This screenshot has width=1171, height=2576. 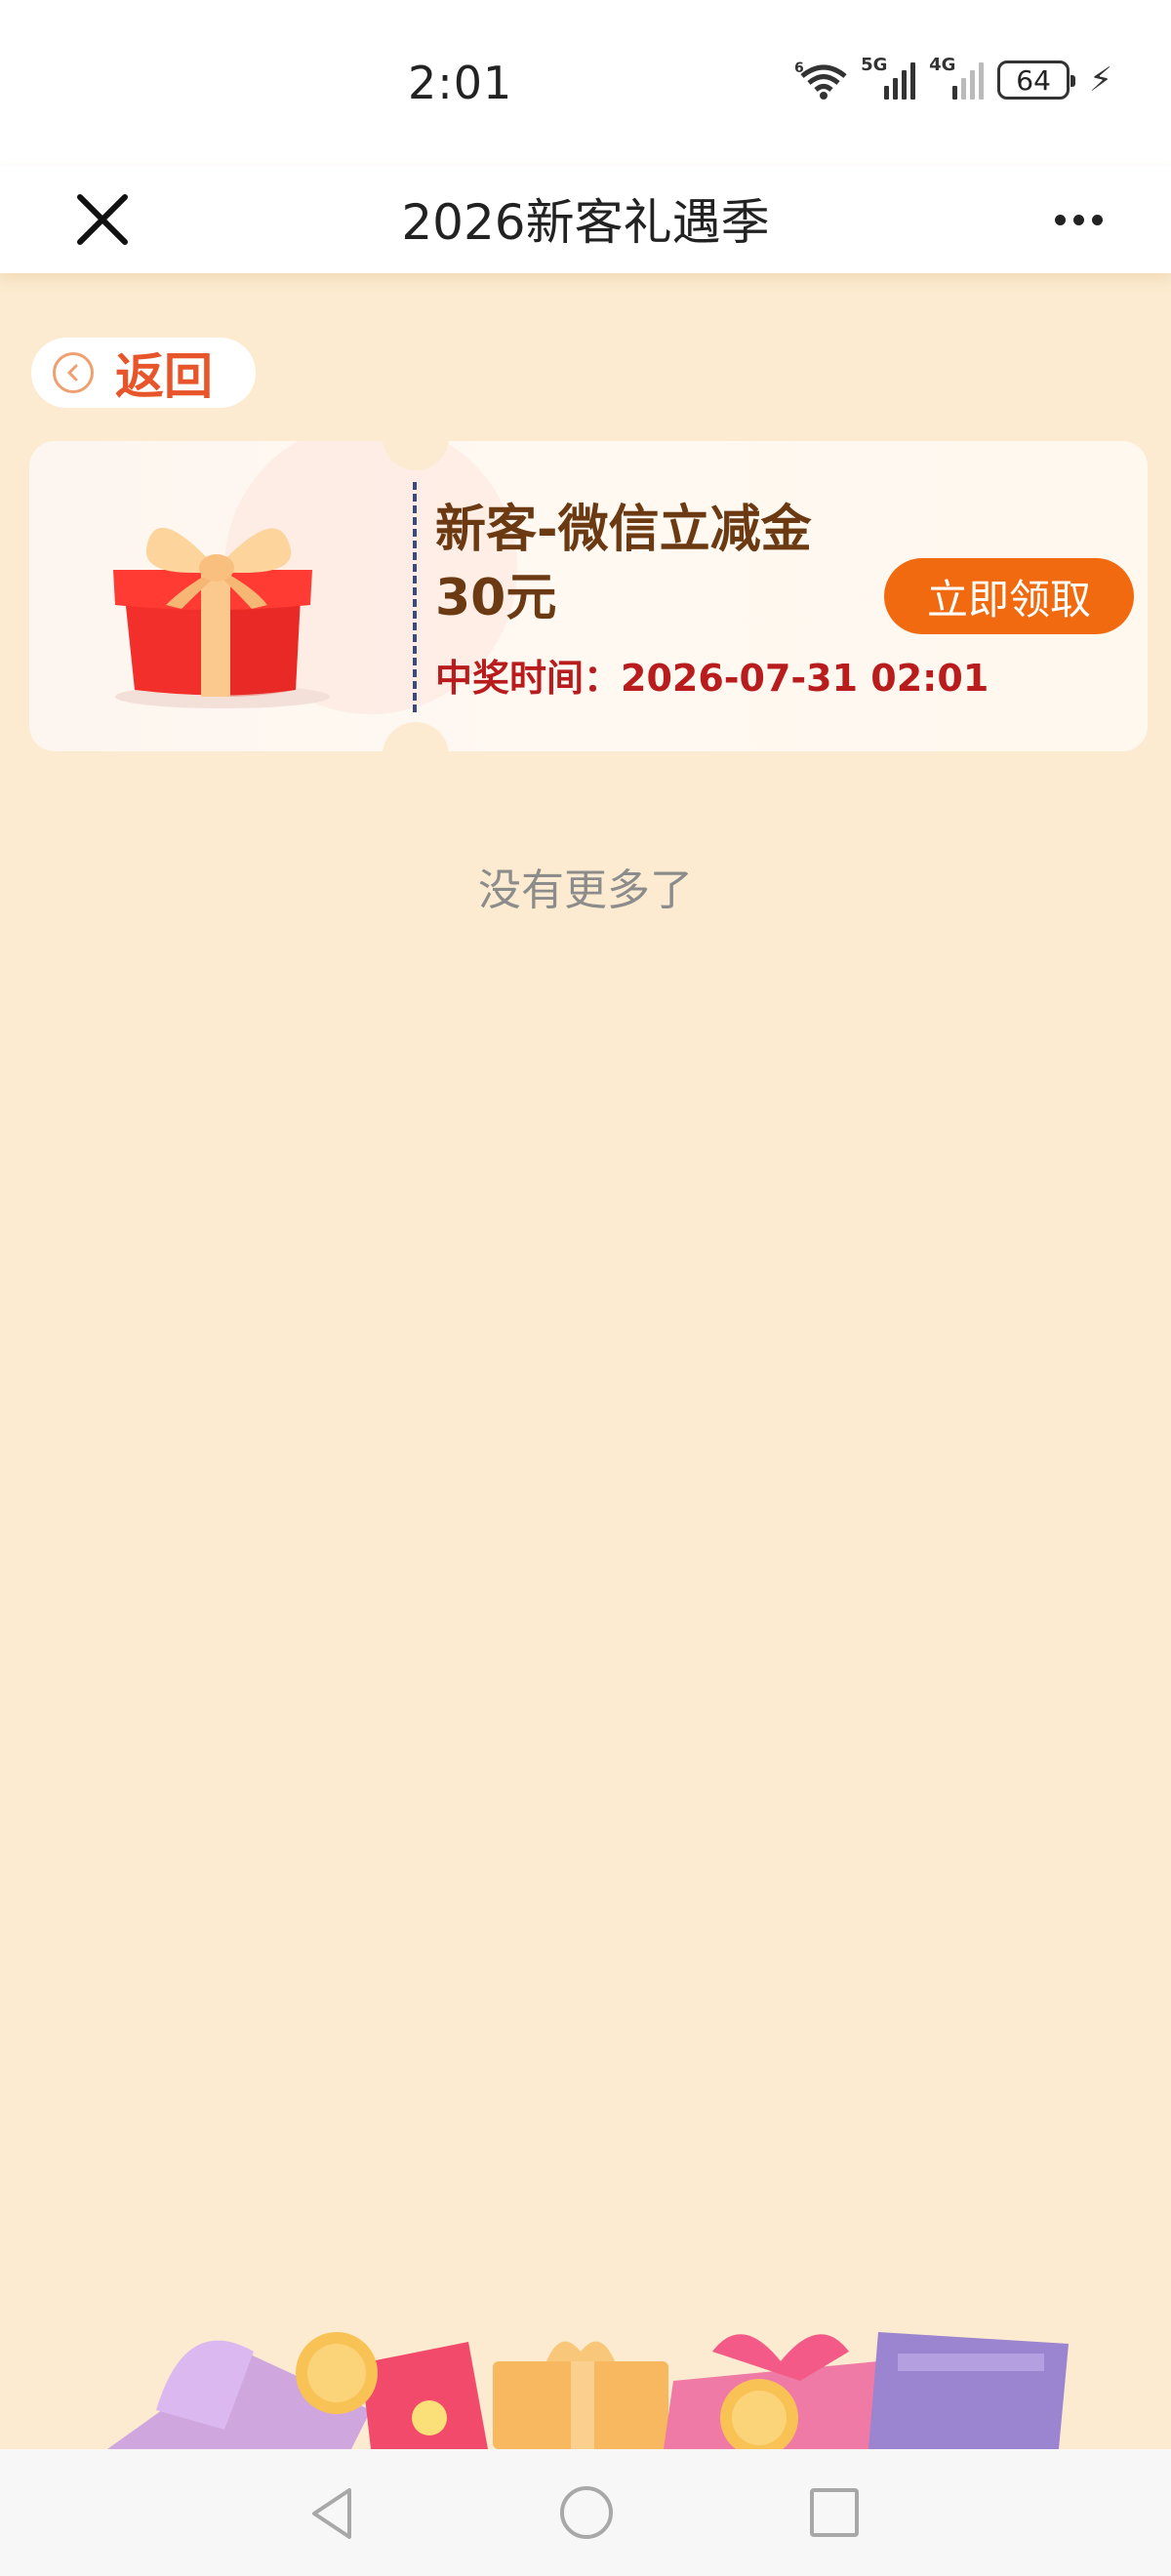 What do you see at coordinates (164, 376) in the screenshot?
I see `back-button-label: 返回` at bounding box center [164, 376].